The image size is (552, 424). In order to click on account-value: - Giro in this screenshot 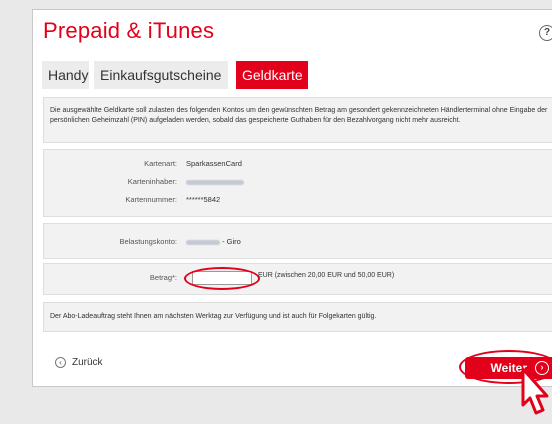, I will do `click(213, 242)`.